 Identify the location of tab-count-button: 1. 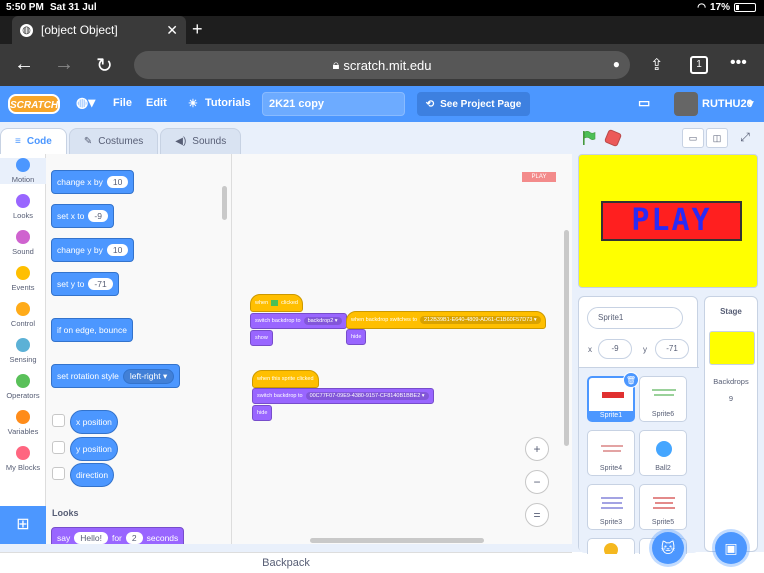
(699, 65).